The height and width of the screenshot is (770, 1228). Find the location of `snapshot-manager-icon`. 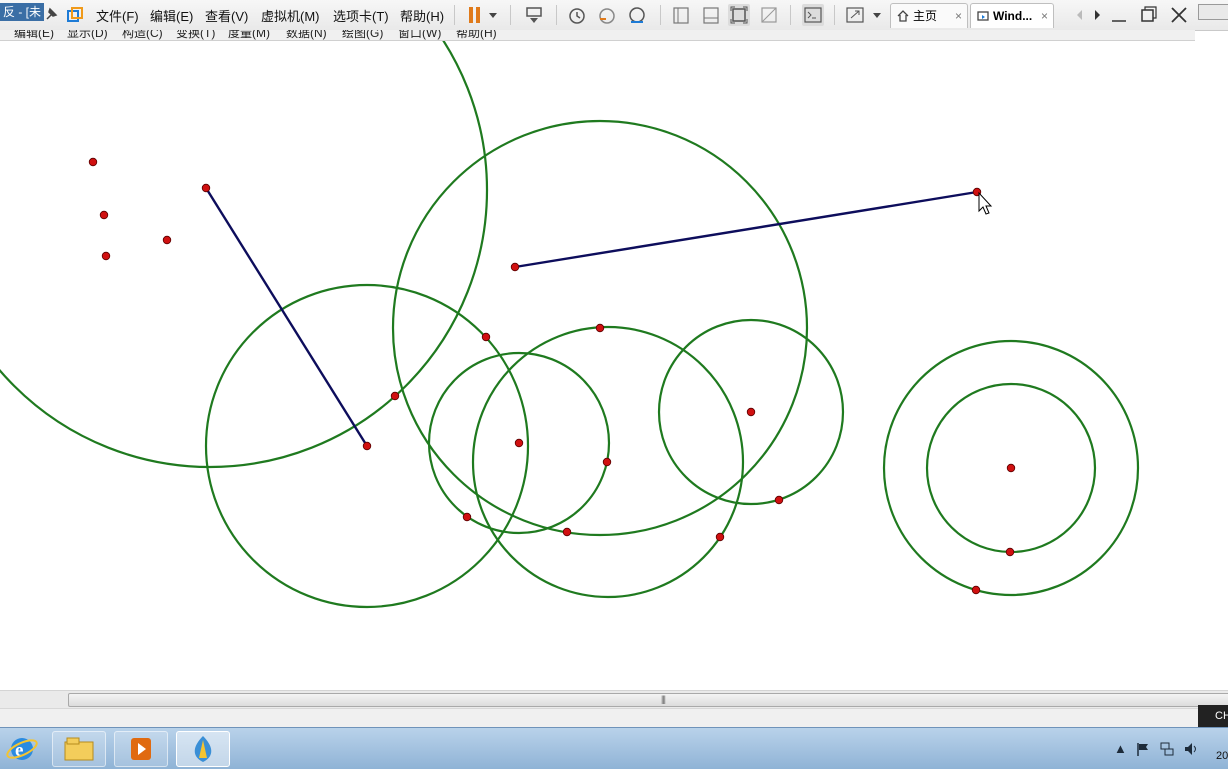

snapshot-manager-icon is located at coordinates (637, 15).